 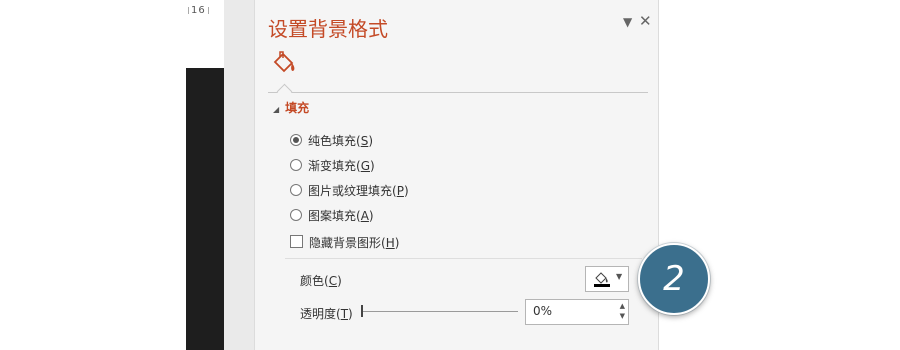 What do you see at coordinates (296, 241) in the screenshot?
I see `checkbox` at bounding box center [296, 241].